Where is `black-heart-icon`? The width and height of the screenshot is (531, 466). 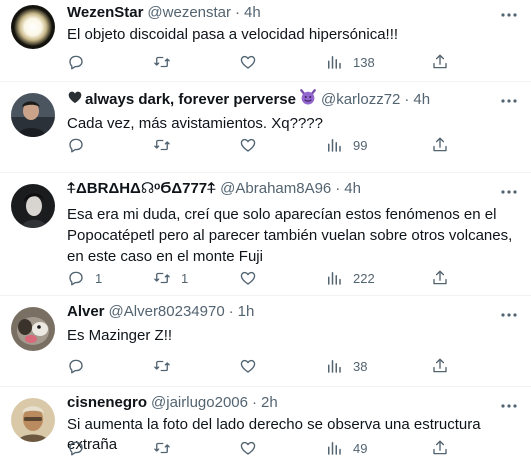
black-heart-icon is located at coordinates (75, 100).